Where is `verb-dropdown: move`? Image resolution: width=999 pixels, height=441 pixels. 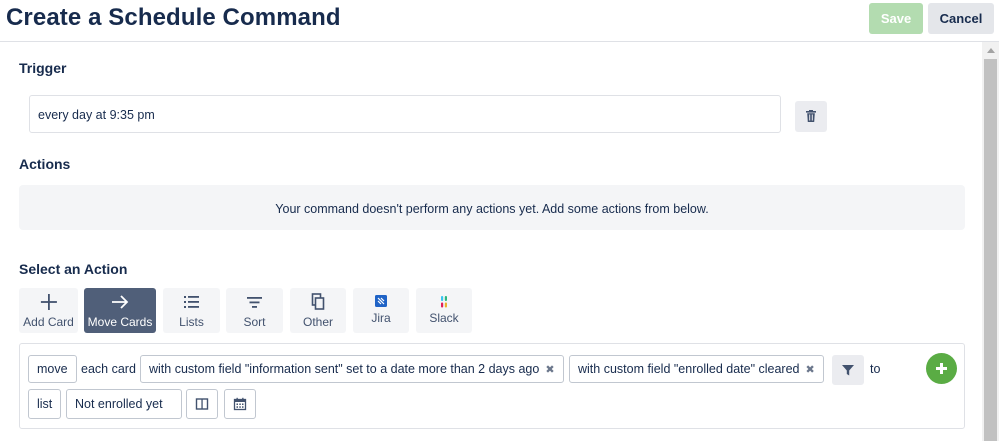 verb-dropdown: move is located at coordinates (52, 369).